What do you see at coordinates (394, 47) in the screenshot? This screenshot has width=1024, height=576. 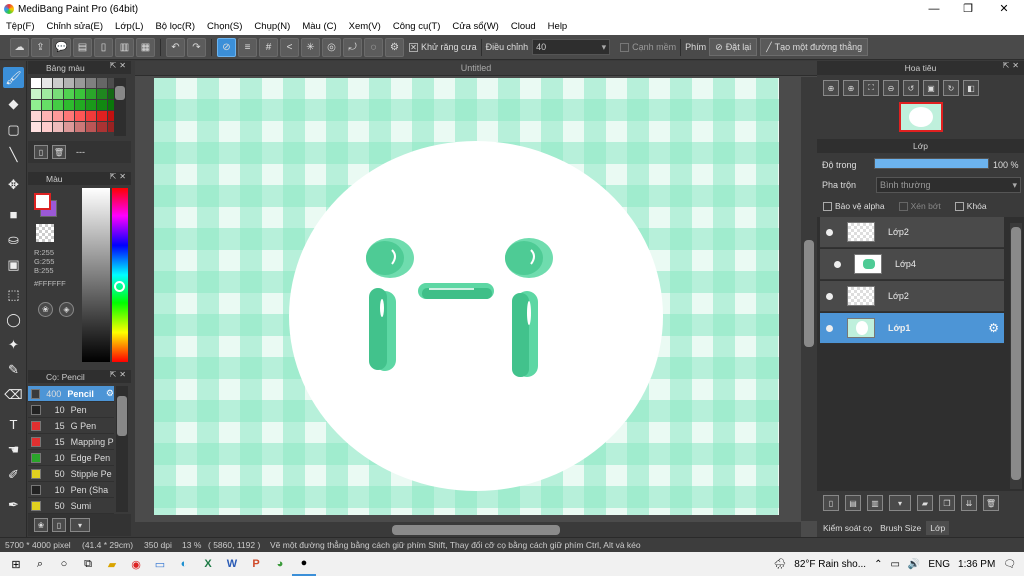 I see `snap-settings-icon: ⚙` at bounding box center [394, 47].